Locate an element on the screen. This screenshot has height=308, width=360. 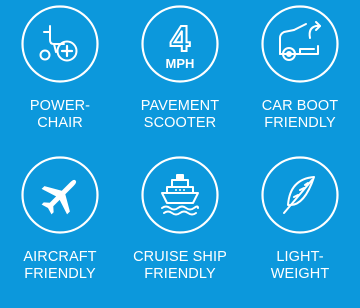
speed-number: 4 is located at coordinates (180, 38).